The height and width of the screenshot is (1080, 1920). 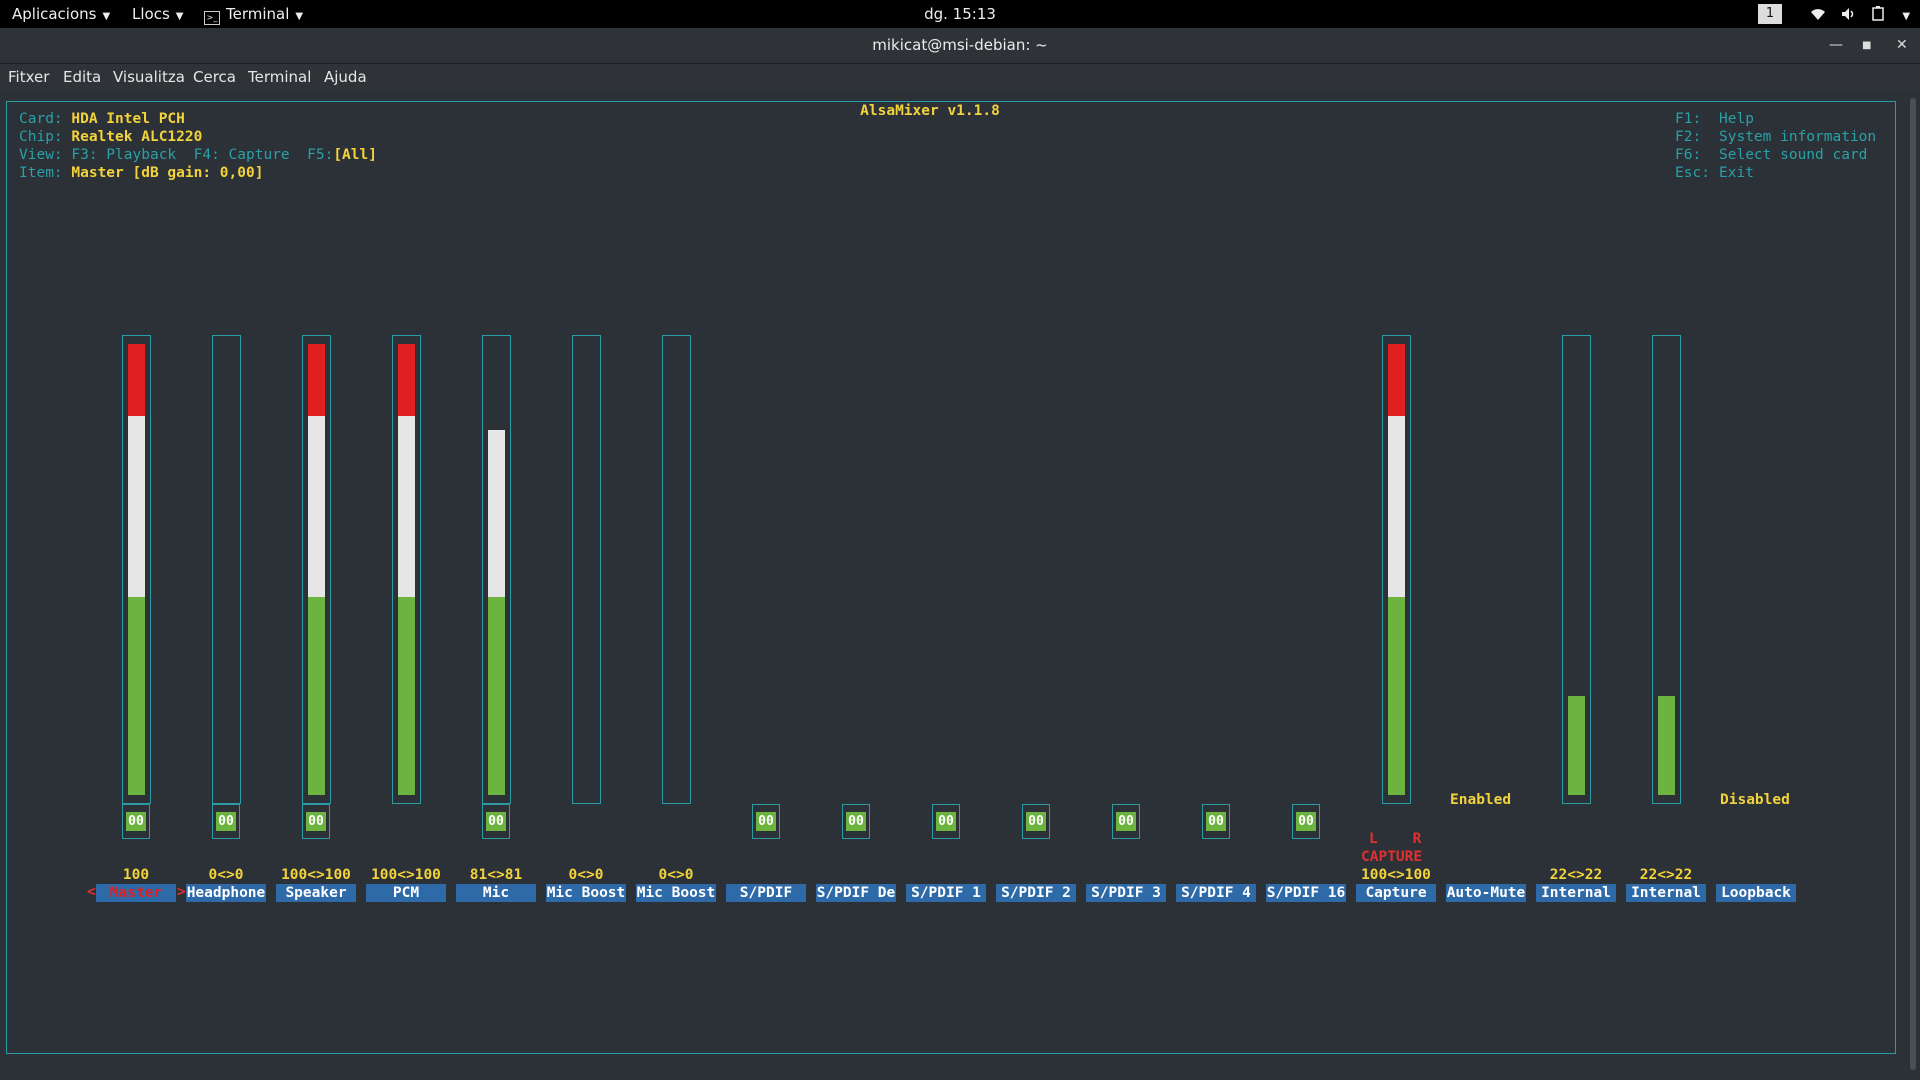 I want to click on channel-name: Loopback, so click(x=1756, y=893).